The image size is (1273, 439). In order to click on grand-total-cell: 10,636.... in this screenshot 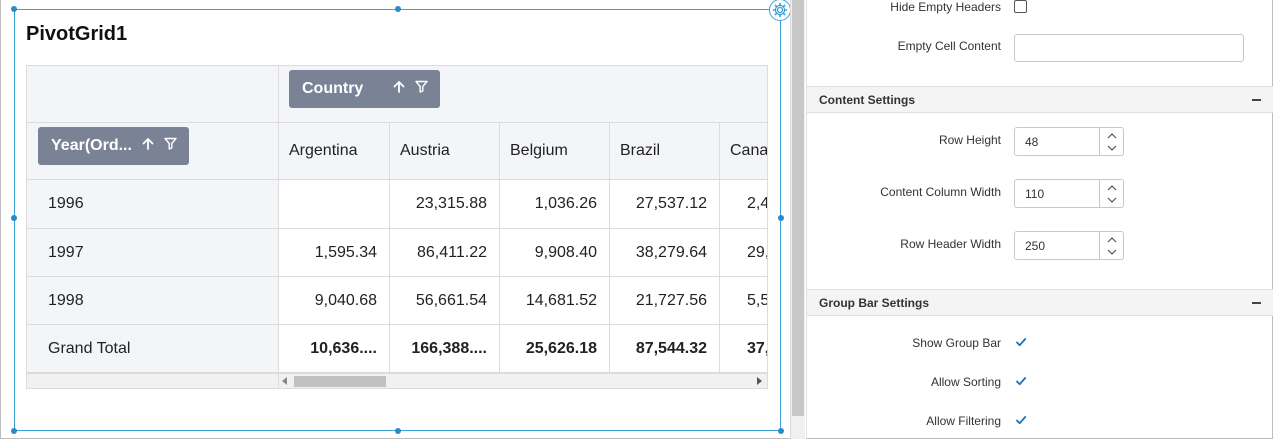, I will do `click(334, 348)`.